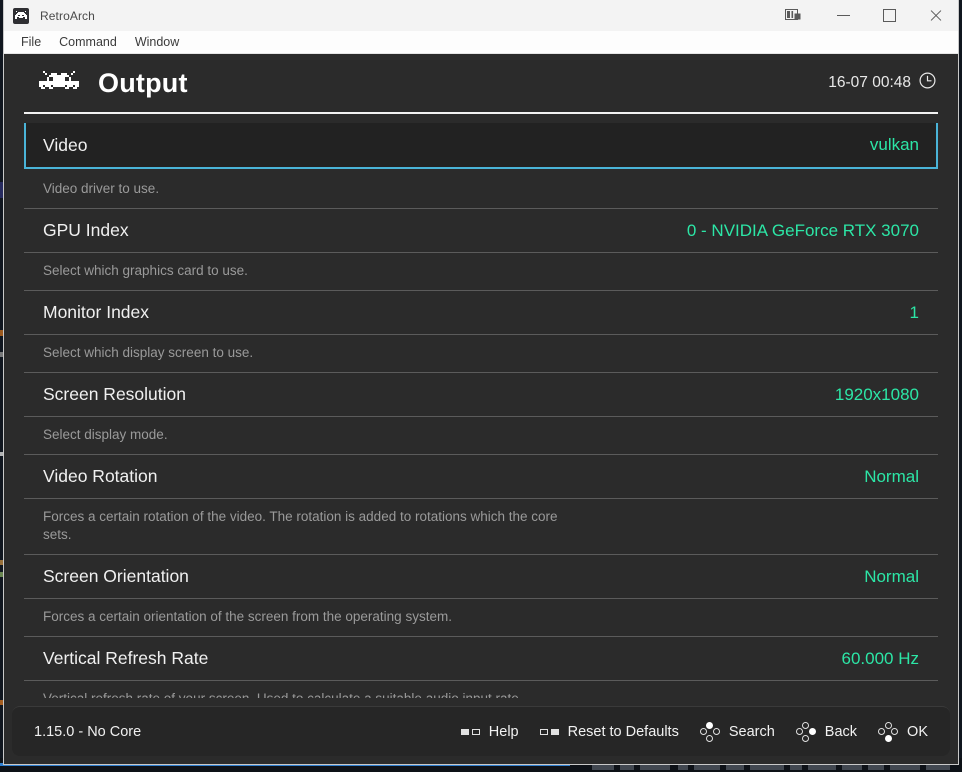  What do you see at coordinates (96, 312) in the screenshot?
I see `setting-label: Monitor Index` at bounding box center [96, 312].